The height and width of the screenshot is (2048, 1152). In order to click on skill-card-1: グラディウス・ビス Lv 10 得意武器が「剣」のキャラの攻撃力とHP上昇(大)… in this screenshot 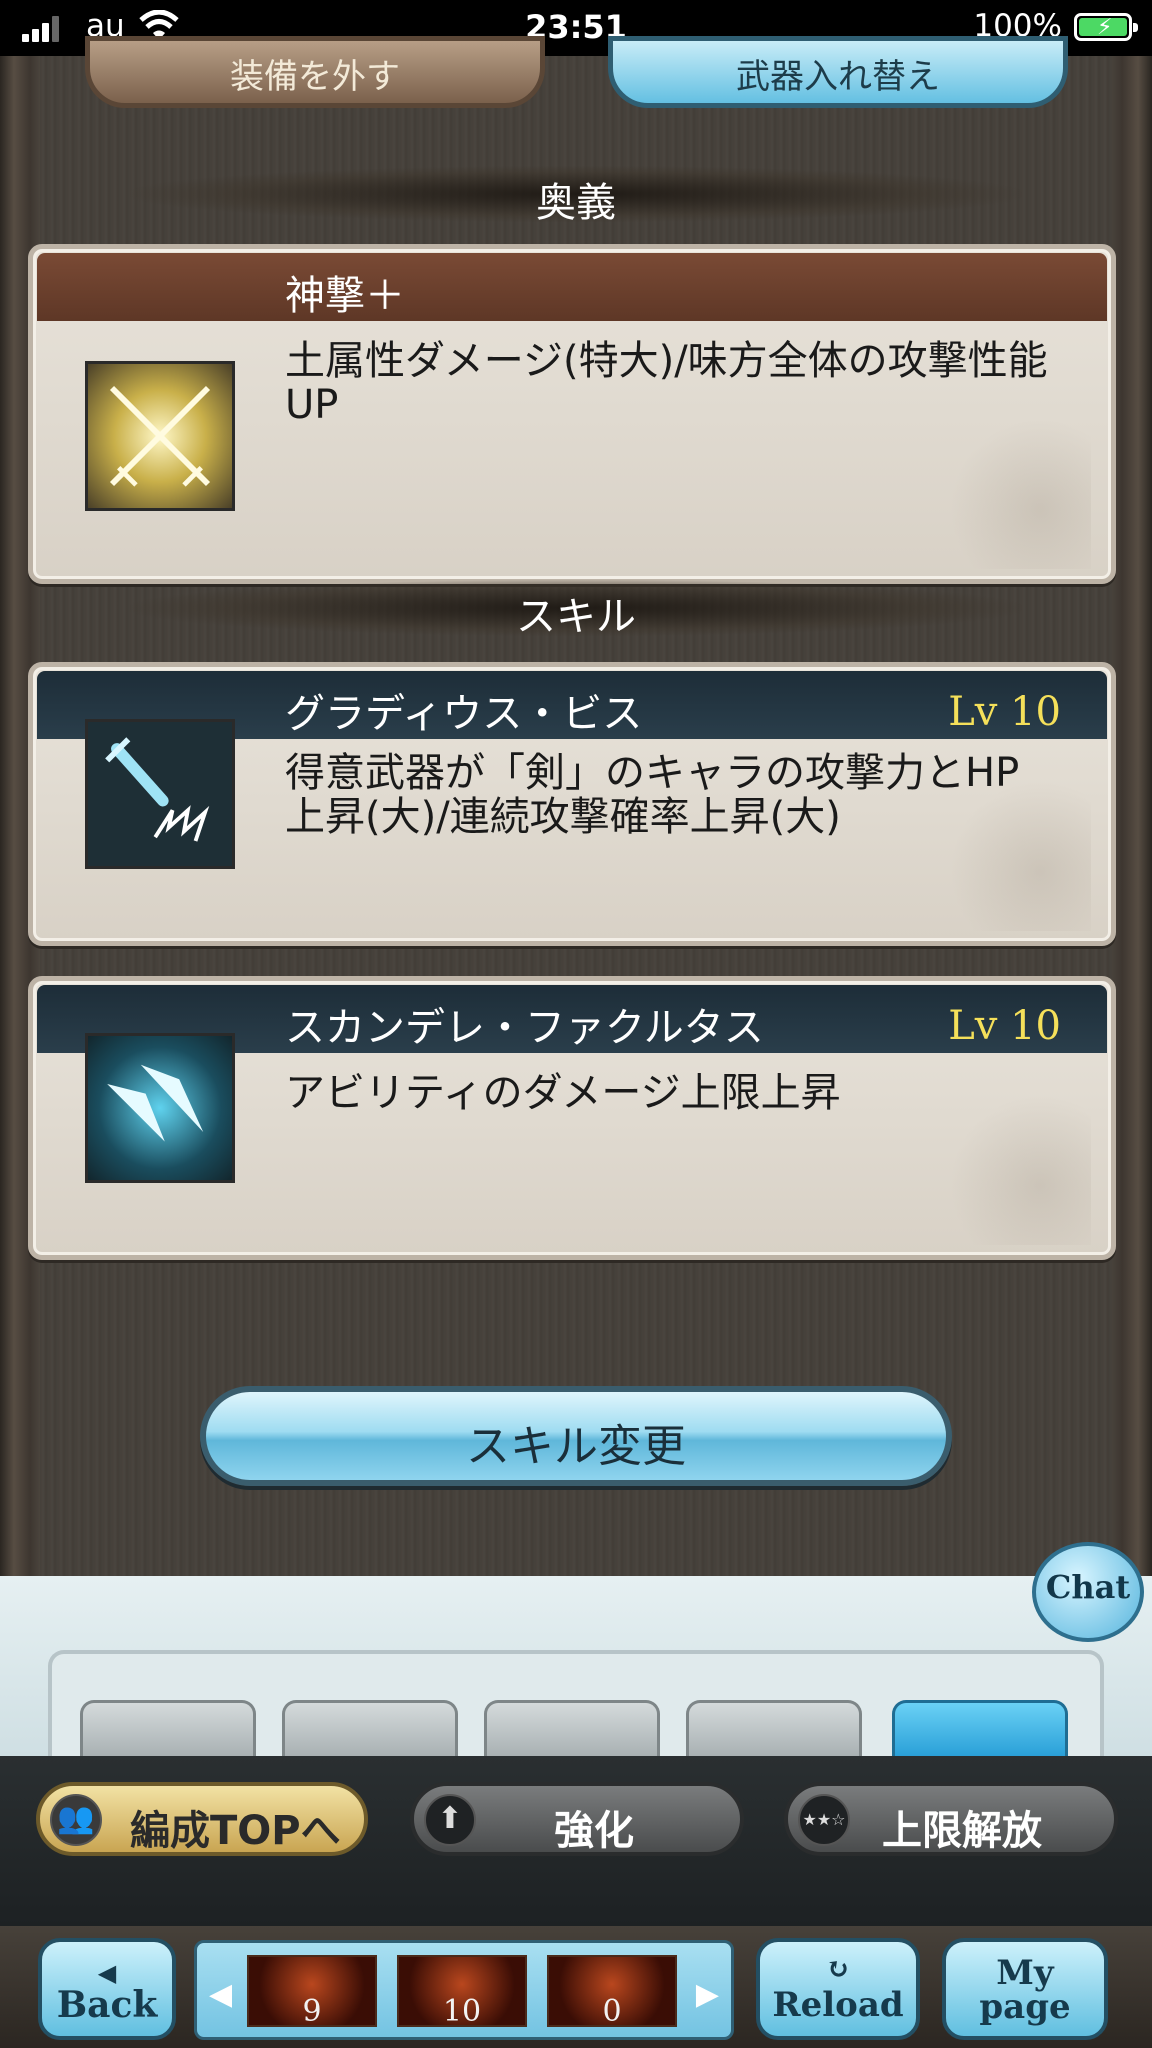, I will do `click(572, 804)`.